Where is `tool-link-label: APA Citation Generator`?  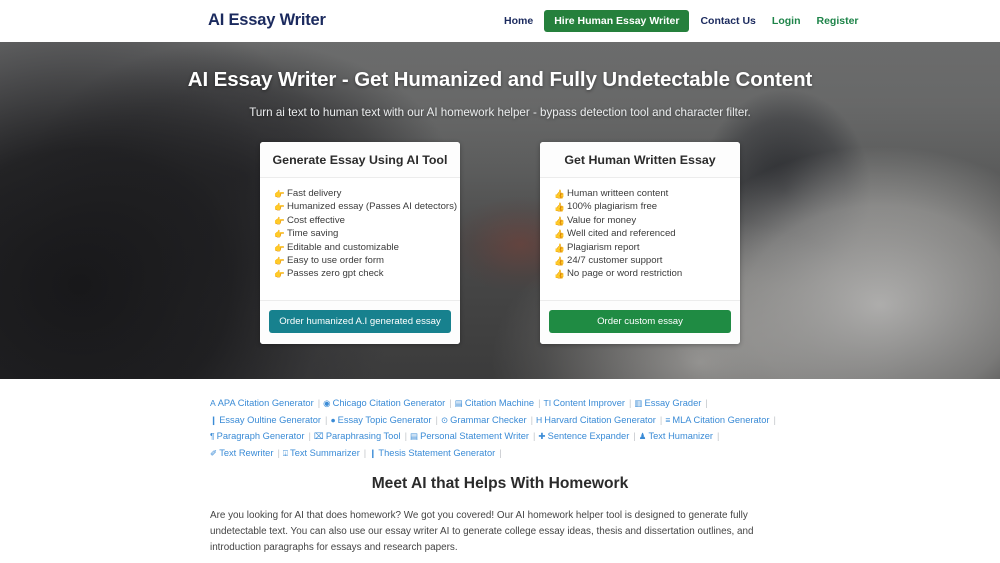 tool-link-label: APA Citation Generator is located at coordinates (265, 403).